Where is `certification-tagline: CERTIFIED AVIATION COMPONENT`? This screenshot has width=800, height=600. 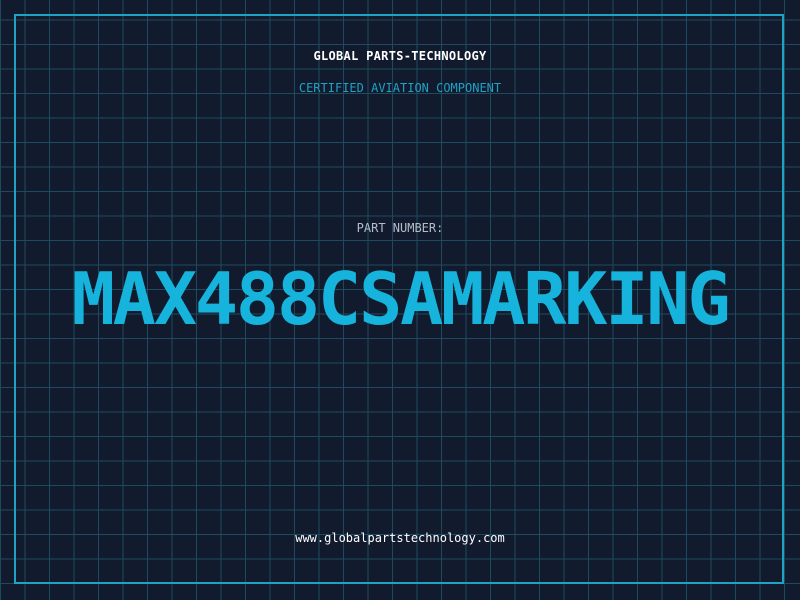
certification-tagline: CERTIFIED AVIATION COMPONENT is located at coordinates (400, 88).